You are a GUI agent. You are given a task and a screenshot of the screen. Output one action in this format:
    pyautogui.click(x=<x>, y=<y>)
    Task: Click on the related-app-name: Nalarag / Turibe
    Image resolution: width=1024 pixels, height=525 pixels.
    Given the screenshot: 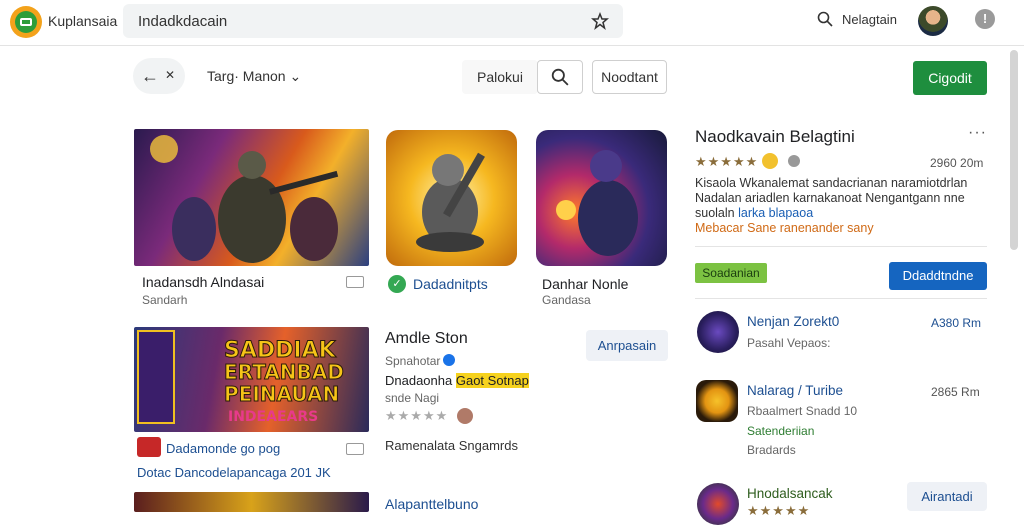 What is the action you would take?
    pyautogui.click(x=795, y=390)
    